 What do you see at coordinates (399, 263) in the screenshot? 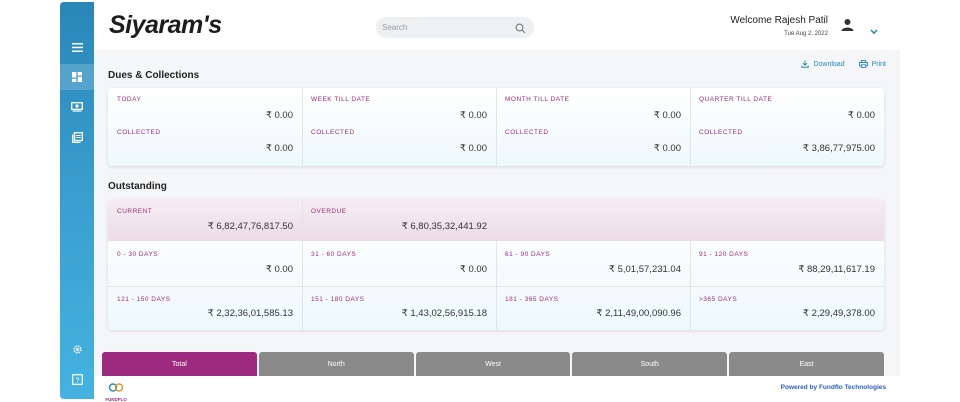
I see `bucket-cell: 31 - 60 DAYS ₹ 0.00` at bounding box center [399, 263].